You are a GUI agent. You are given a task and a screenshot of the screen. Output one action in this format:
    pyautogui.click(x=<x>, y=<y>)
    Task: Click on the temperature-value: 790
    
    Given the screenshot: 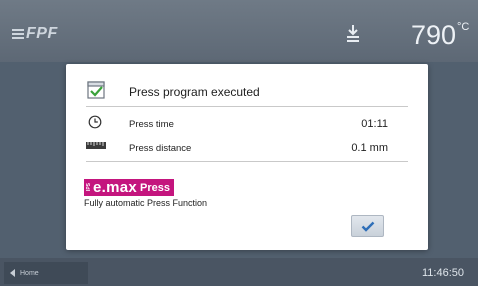 What is the action you would take?
    pyautogui.click(x=434, y=35)
    